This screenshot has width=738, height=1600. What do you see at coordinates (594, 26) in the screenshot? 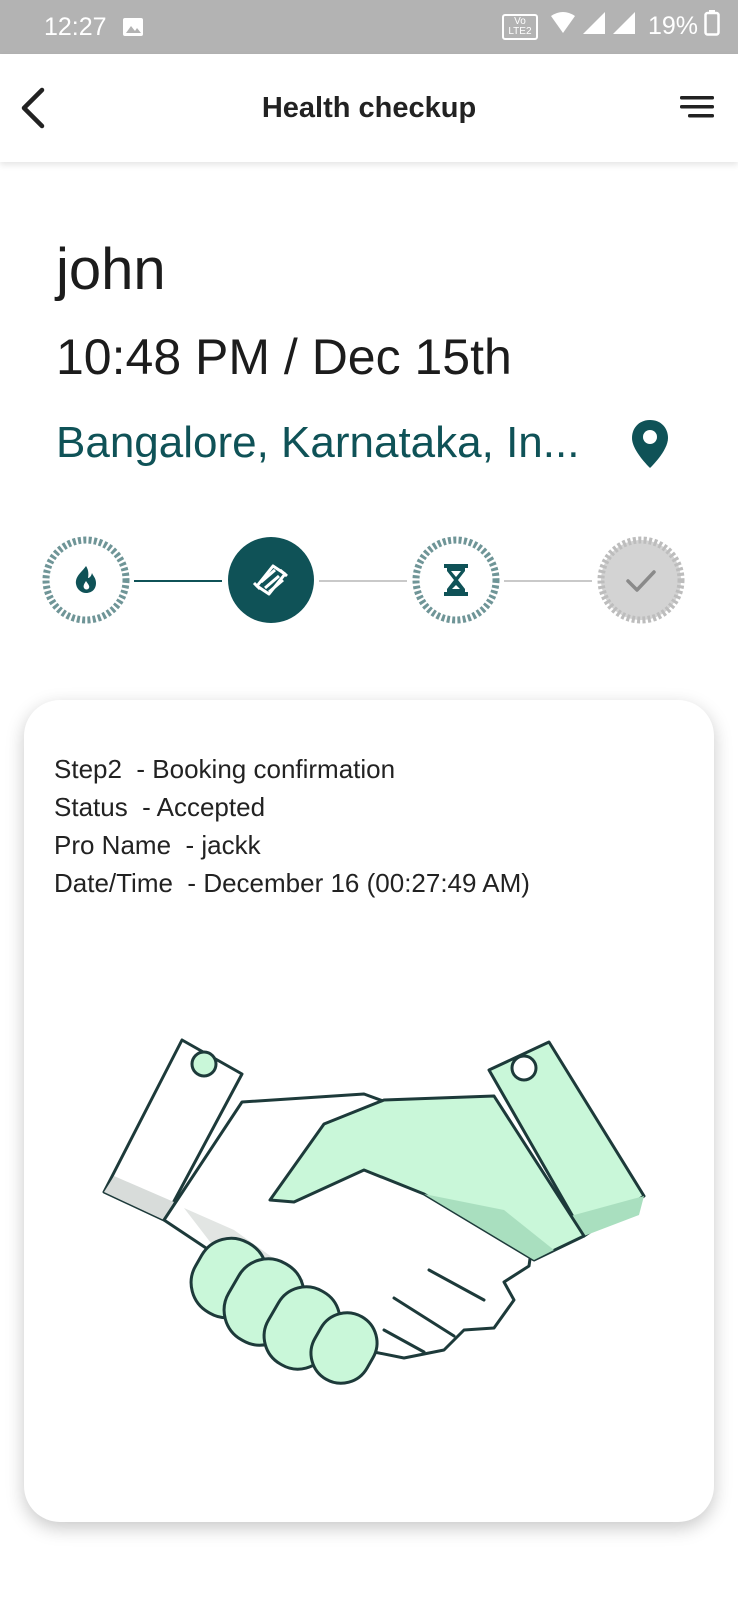
I see `signal-1-icon` at bounding box center [594, 26].